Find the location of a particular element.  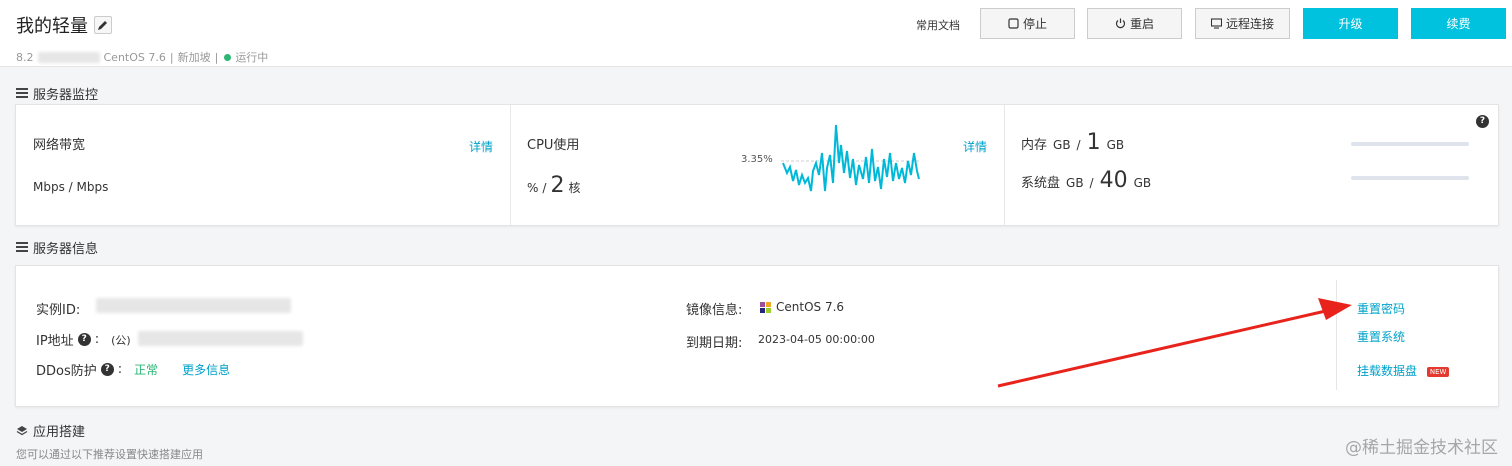

arrow-head is located at coordinates (1335, 309).